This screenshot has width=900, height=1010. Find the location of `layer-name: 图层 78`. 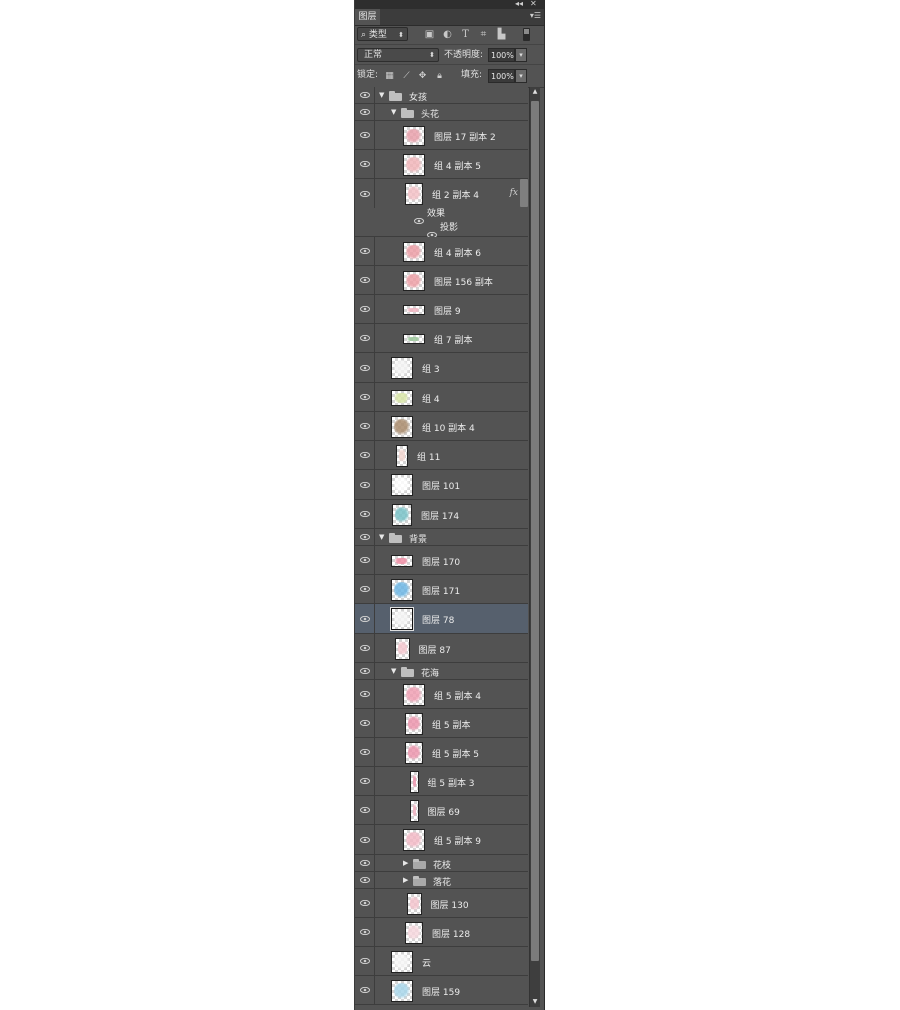

layer-name: 图层 78 is located at coordinates (438, 619).